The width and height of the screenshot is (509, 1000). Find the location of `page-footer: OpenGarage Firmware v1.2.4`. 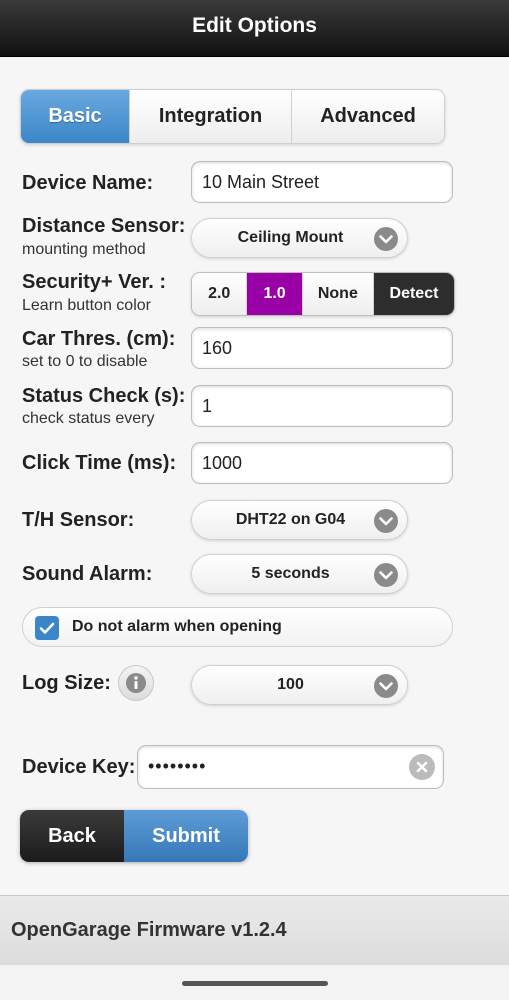

page-footer: OpenGarage Firmware v1.2.4 is located at coordinates (254, 930).